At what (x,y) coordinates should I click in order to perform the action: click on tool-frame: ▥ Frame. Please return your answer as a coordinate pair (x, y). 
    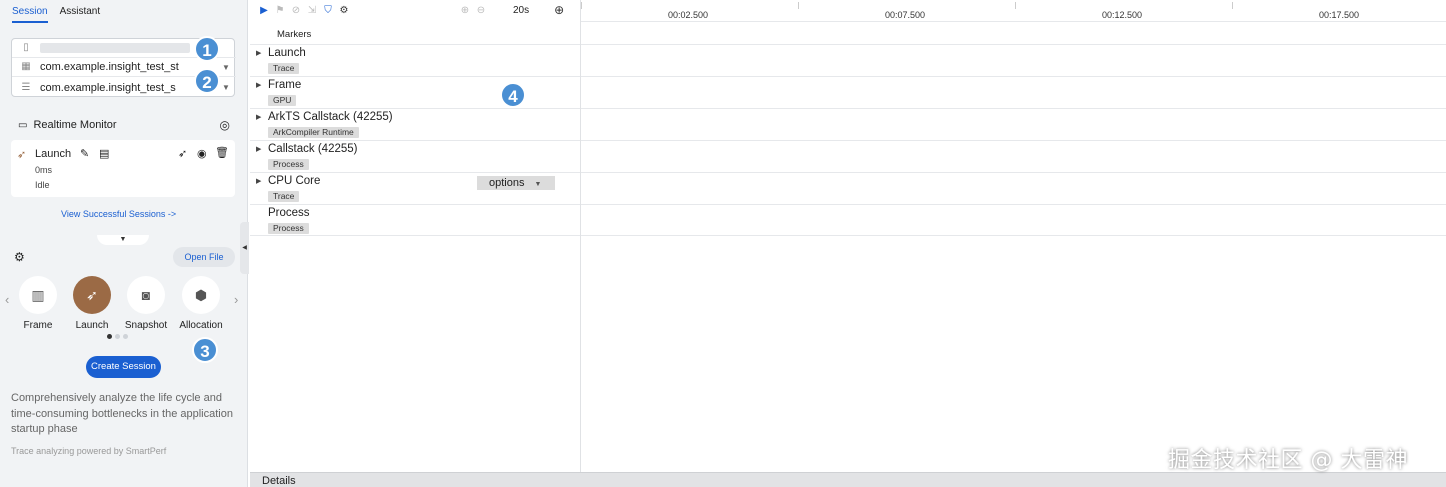
    Looking at the image, I should click on (38, 303).